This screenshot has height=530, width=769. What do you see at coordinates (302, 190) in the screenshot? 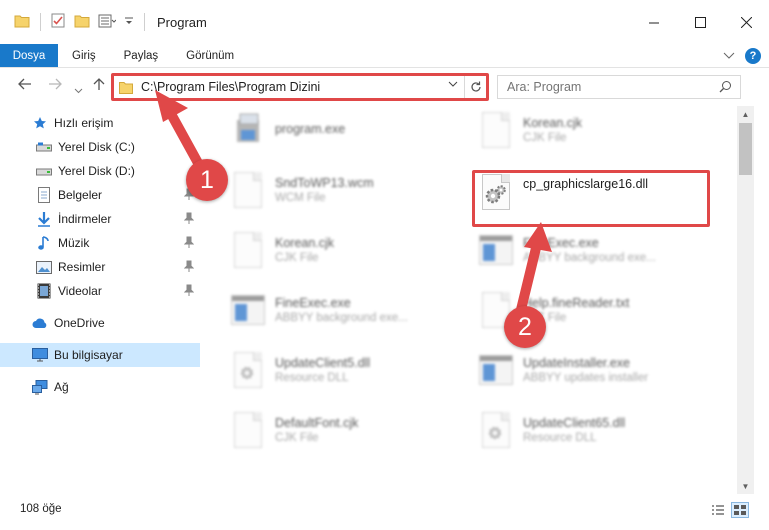
I see `file-item: SndToWP13.wcm WCM File` at bounding box center [302, 190].